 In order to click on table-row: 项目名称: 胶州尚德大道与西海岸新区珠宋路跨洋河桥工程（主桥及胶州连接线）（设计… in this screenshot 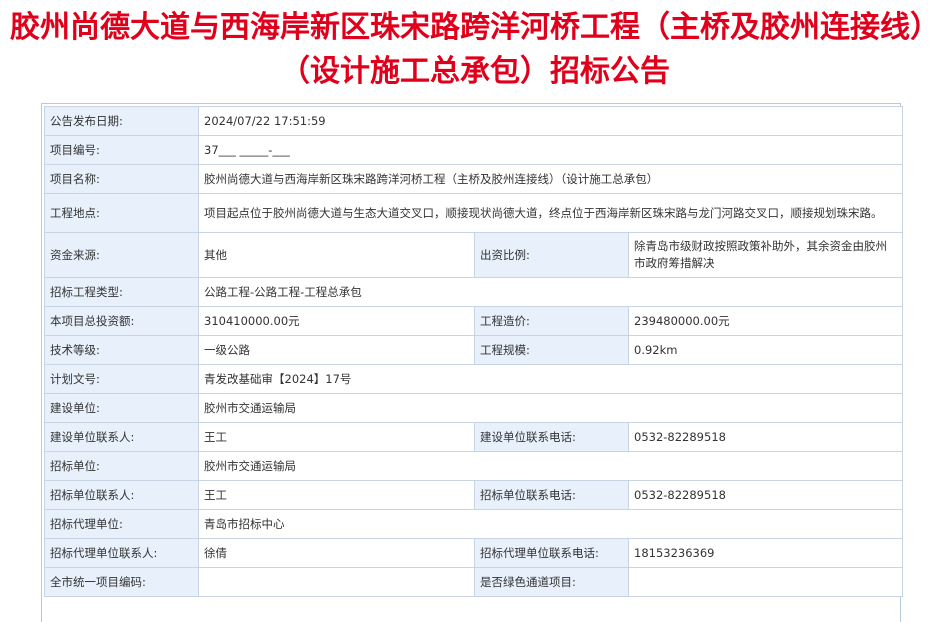, I will do `click(474, 179)`.